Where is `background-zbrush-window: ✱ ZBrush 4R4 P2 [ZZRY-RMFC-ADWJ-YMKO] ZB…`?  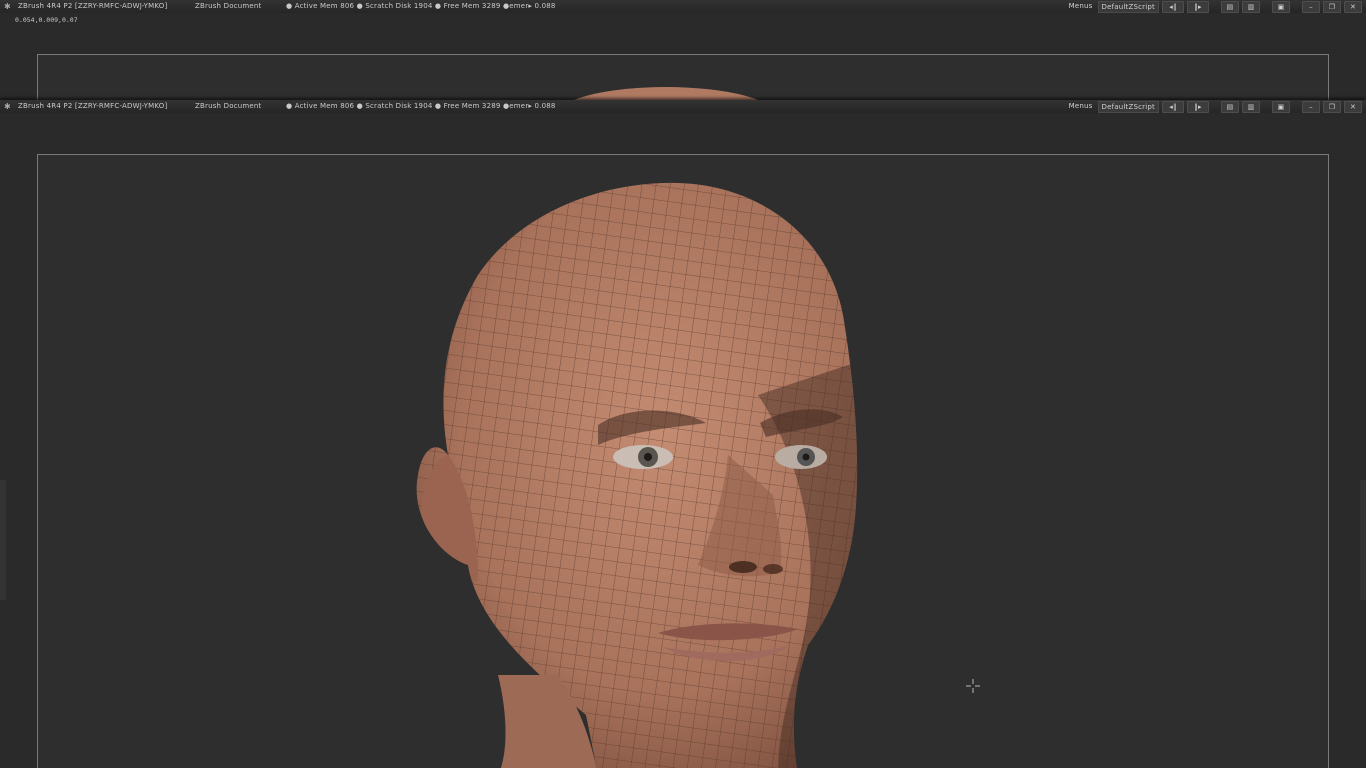
background-zbrush-window: ✱ ZBrush 4R4 P2 [ZZRY-RMFC-ADWJ-YMKO] ZB… is located at coordinates (683, 50).